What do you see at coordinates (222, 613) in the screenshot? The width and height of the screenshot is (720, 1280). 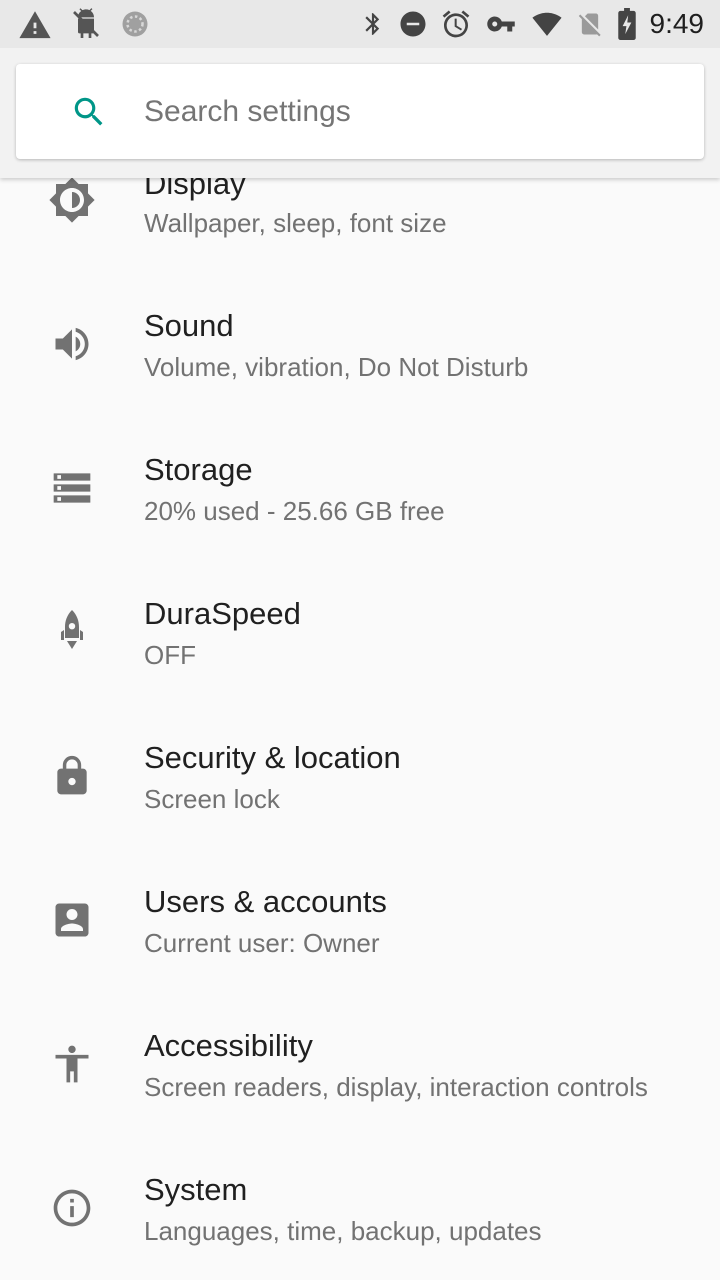 I see `settings-item-title: DuraSpeed` at bounding box center [222, 613].